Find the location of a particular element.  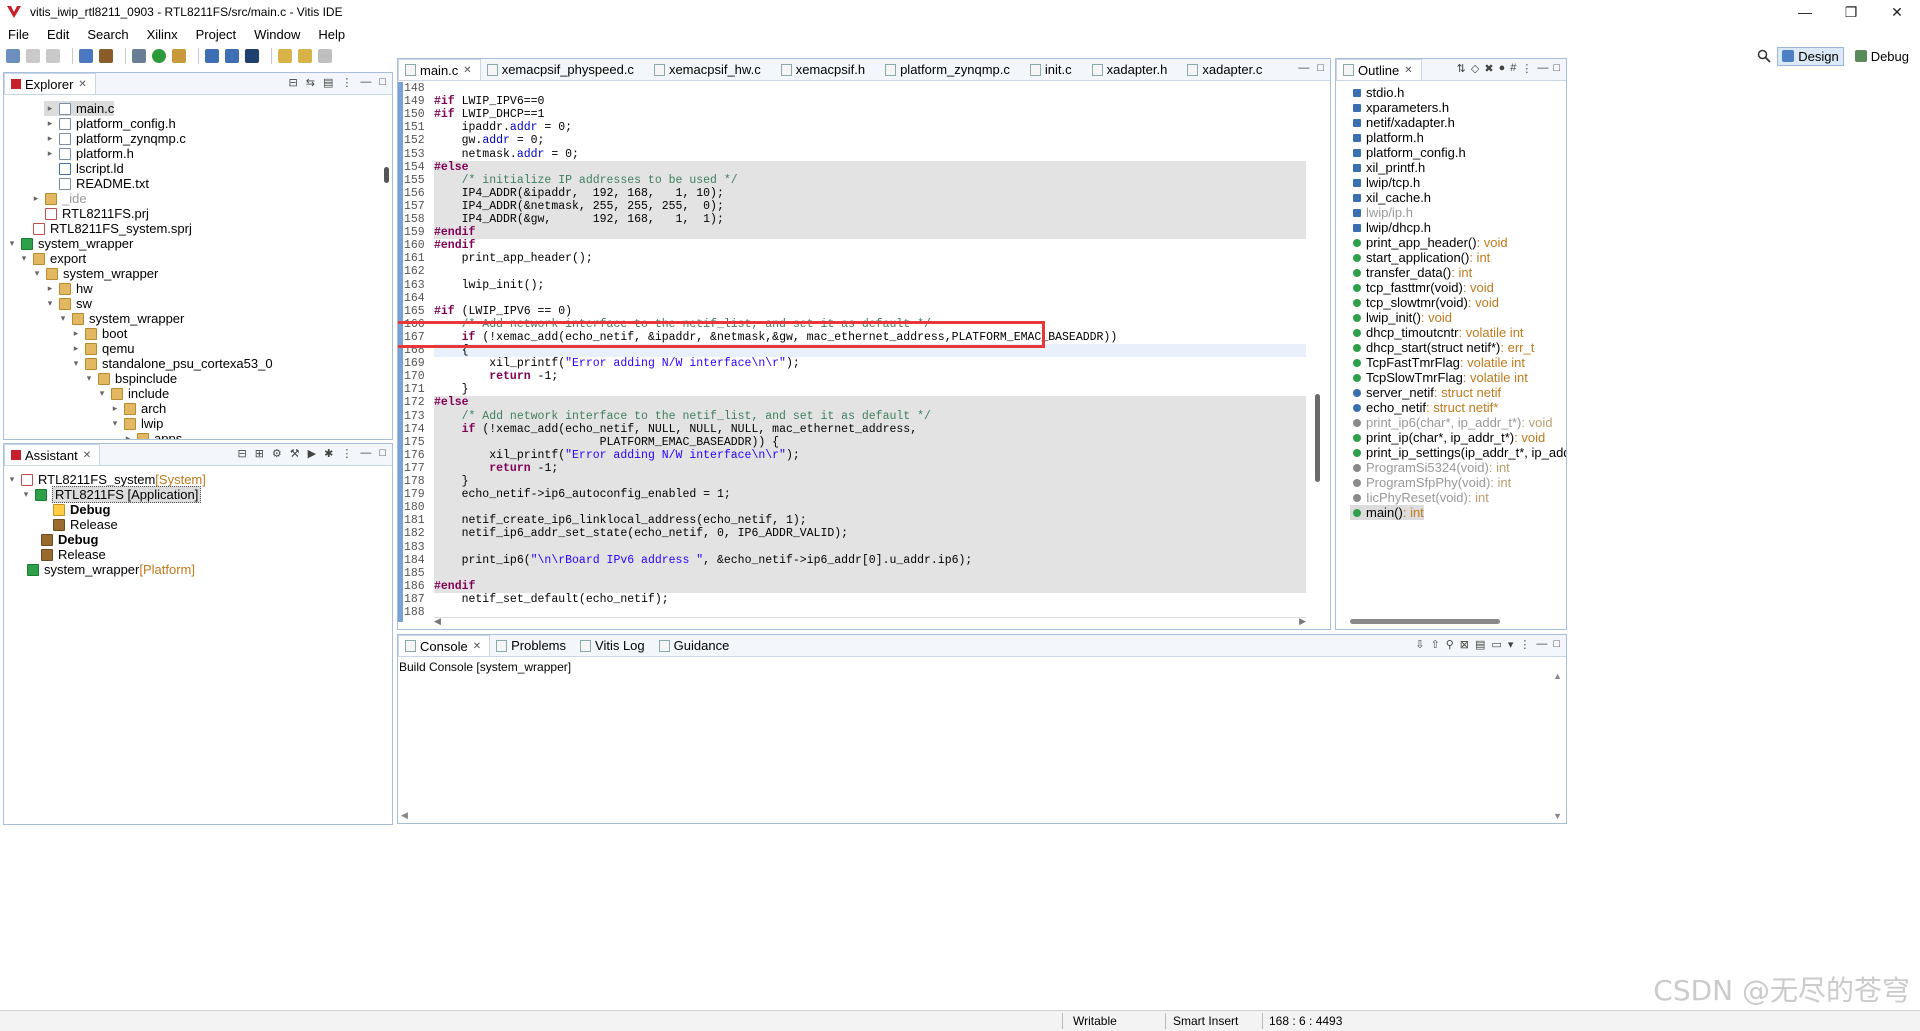

run-icon: ▶ is located at coordinates (312, 453).